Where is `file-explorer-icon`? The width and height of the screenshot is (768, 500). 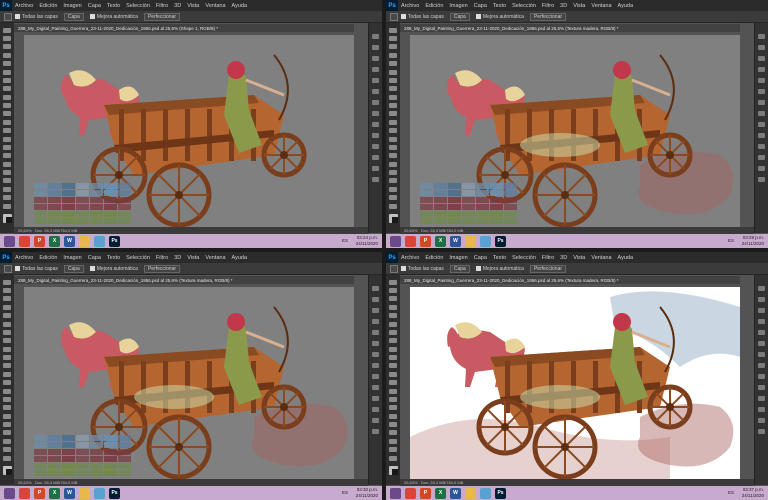 file-explorer-icon is located at coordinates (470, 241).